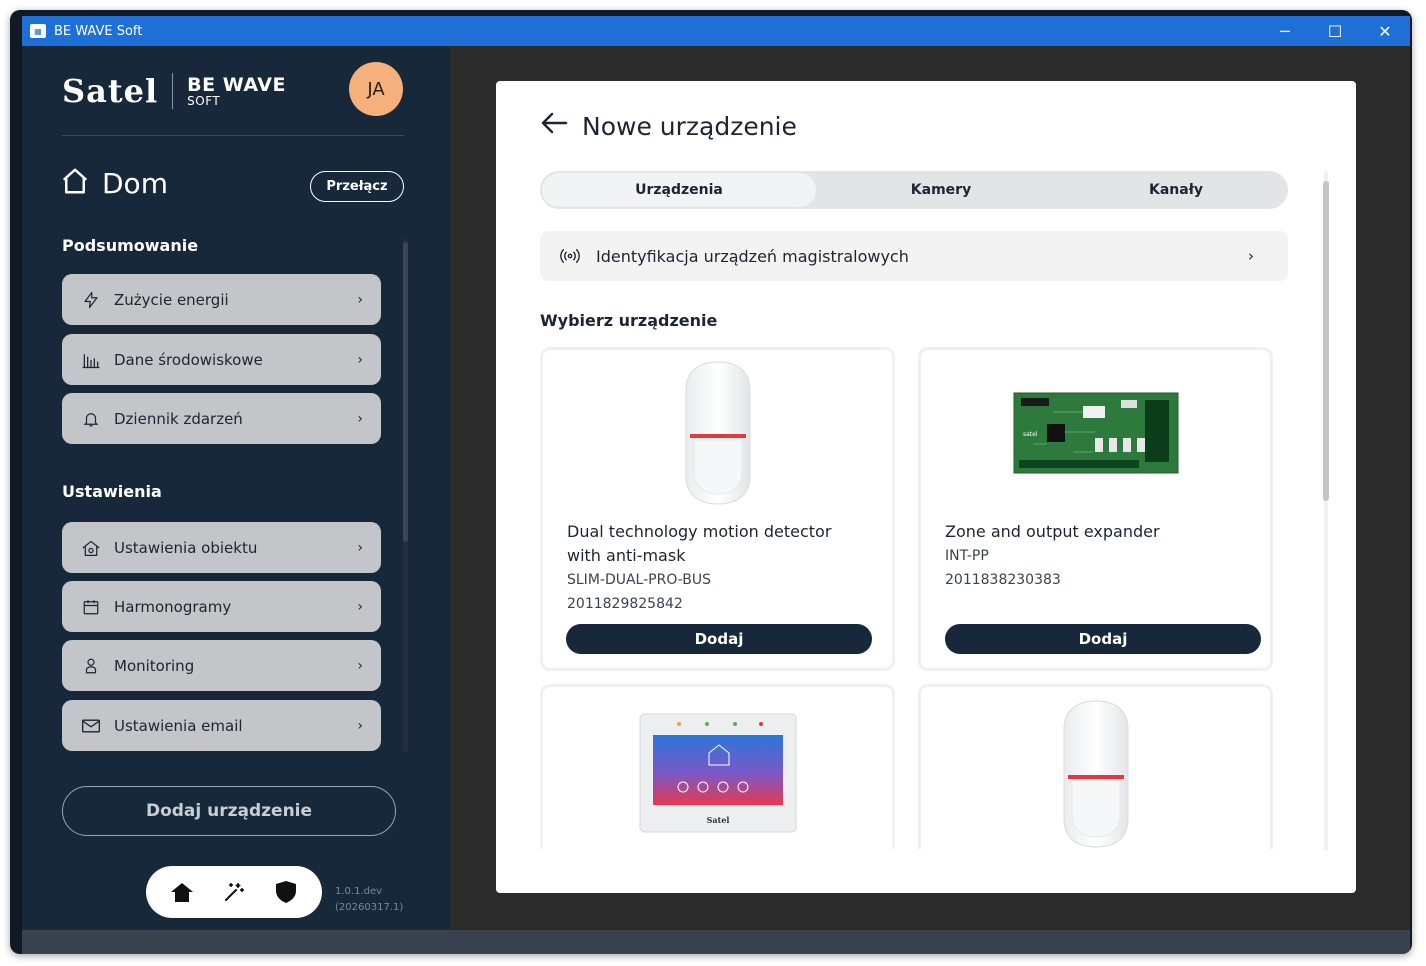 The width and height of the screenshot is (1426, 966). I want to click on broadcast-icon, so click(570, 256).